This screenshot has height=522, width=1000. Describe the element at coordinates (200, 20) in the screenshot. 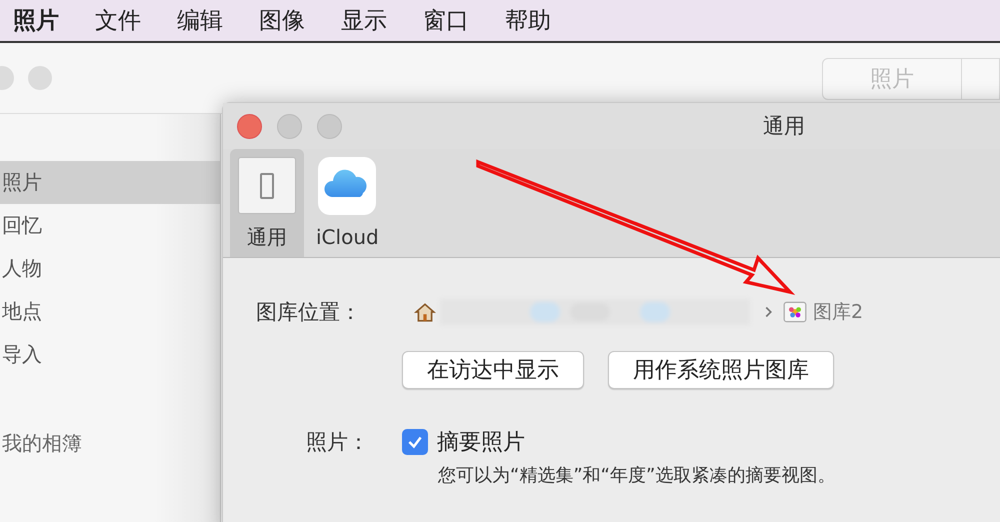

I see `menu-item: 编辑` at that location.